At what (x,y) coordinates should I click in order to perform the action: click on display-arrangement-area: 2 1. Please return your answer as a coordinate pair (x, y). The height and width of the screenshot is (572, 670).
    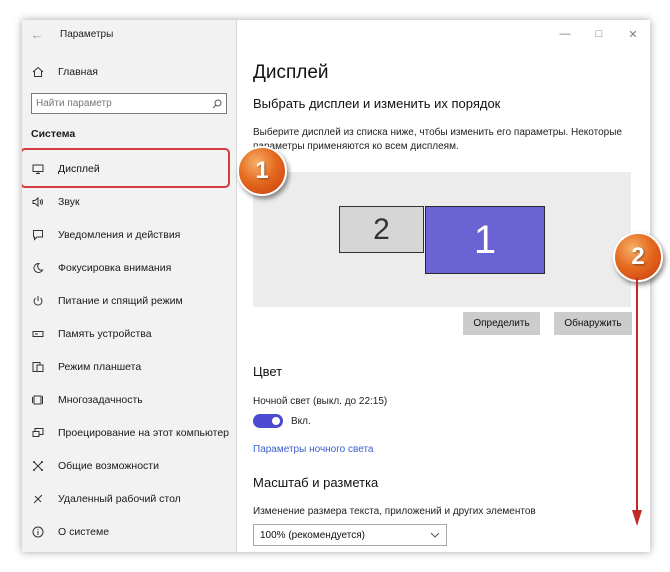
    Looking at the image, I should click on (442, 239).